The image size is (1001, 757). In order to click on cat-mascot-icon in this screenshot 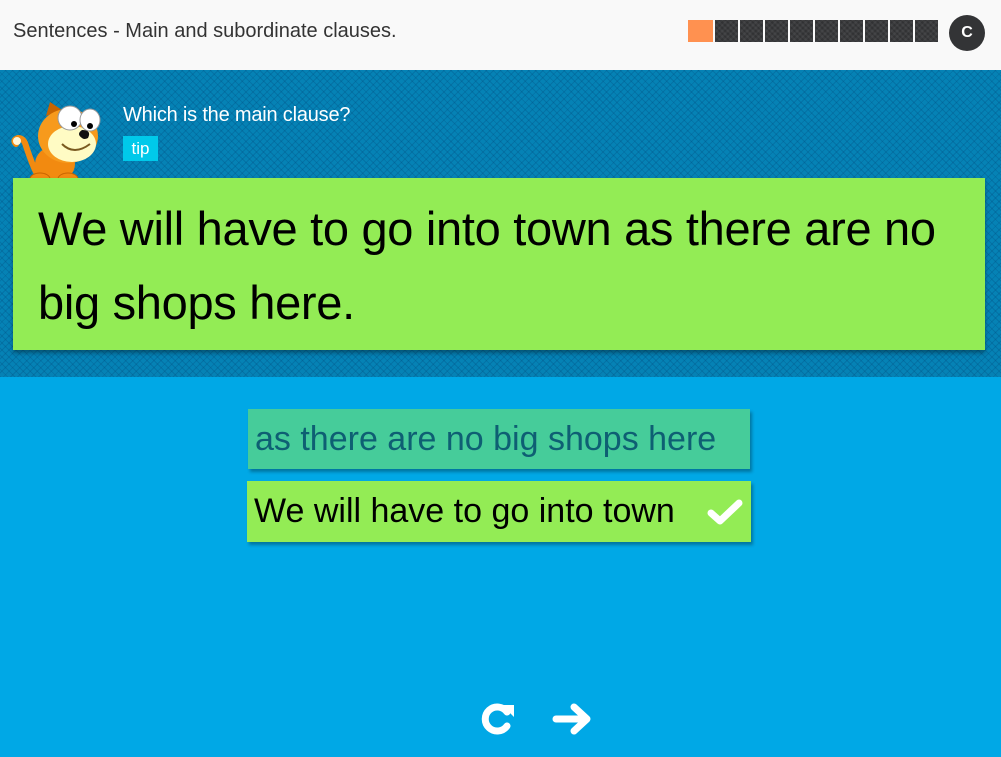, I will do `click(56, 144)`.